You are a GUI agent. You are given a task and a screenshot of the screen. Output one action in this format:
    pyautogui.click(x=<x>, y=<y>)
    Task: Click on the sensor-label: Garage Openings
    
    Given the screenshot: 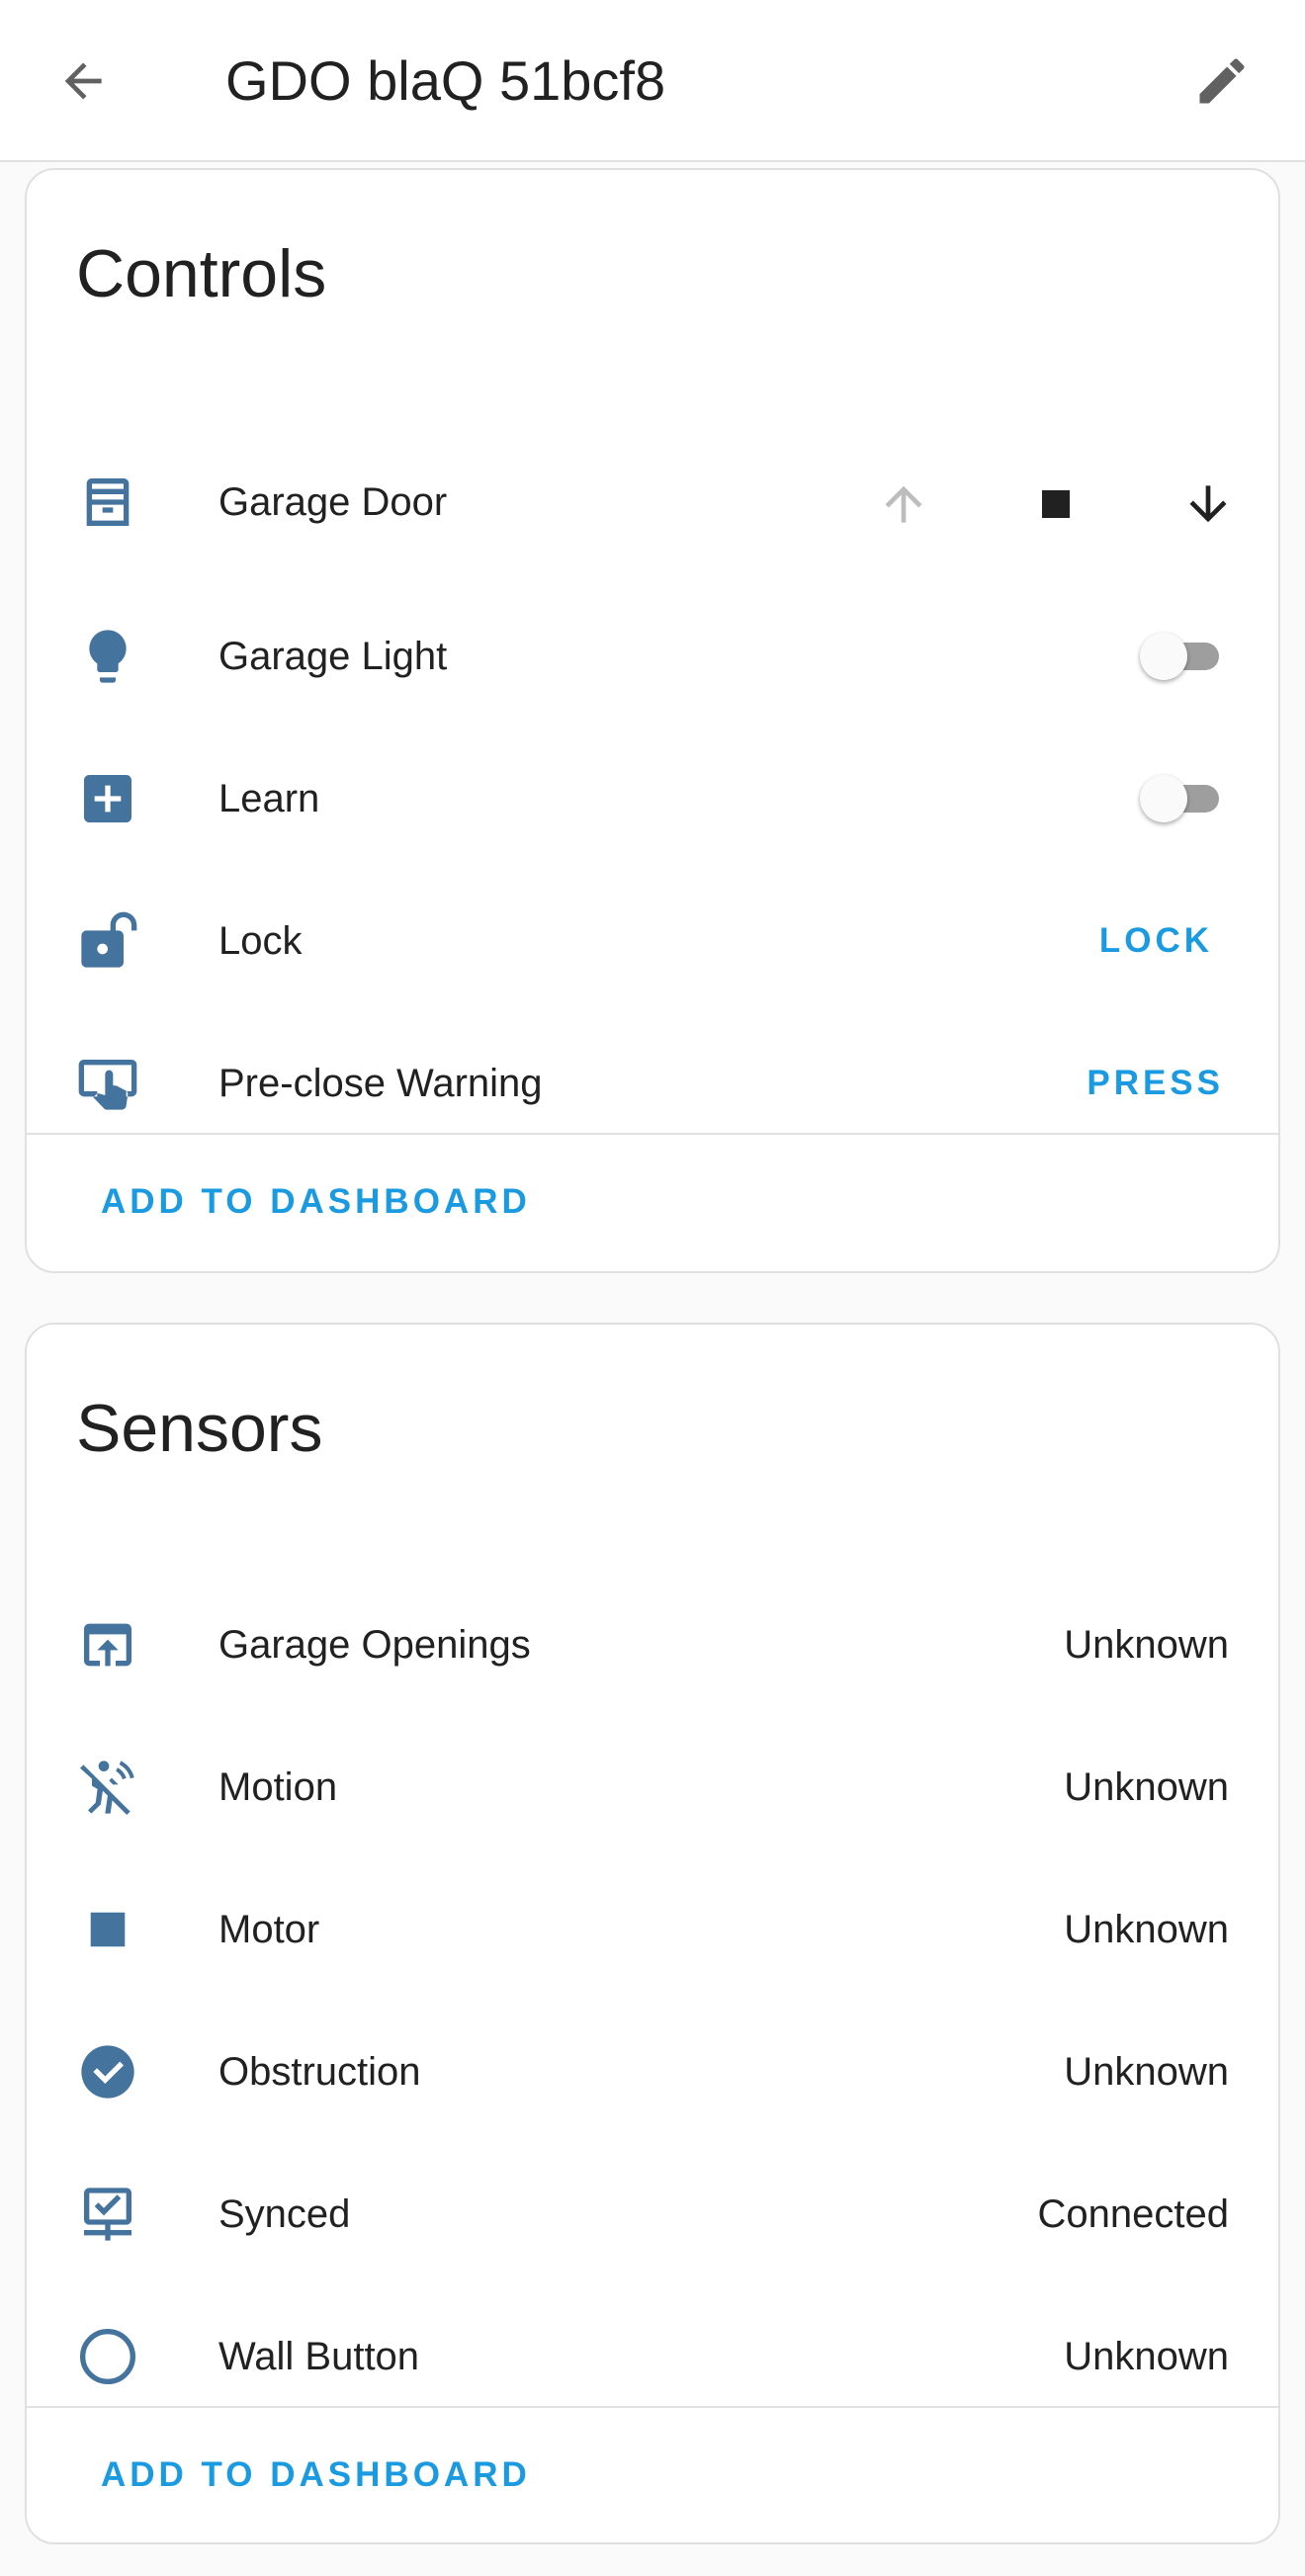 What is the action you would take?
    pyautogui.click(x=375, y=1645)
    